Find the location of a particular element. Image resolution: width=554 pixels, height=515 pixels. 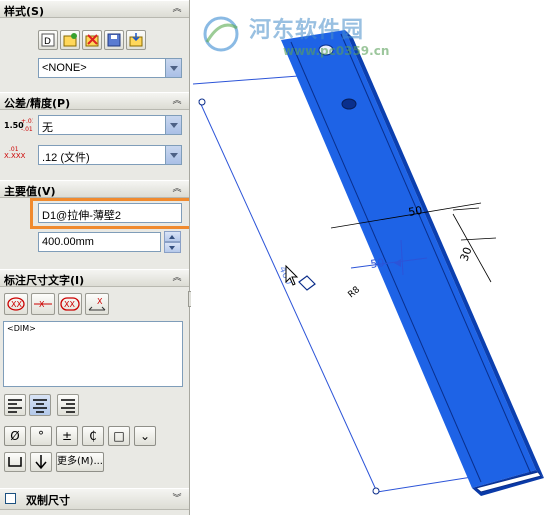

style-default-button: D is located at coordinates (48, 40).